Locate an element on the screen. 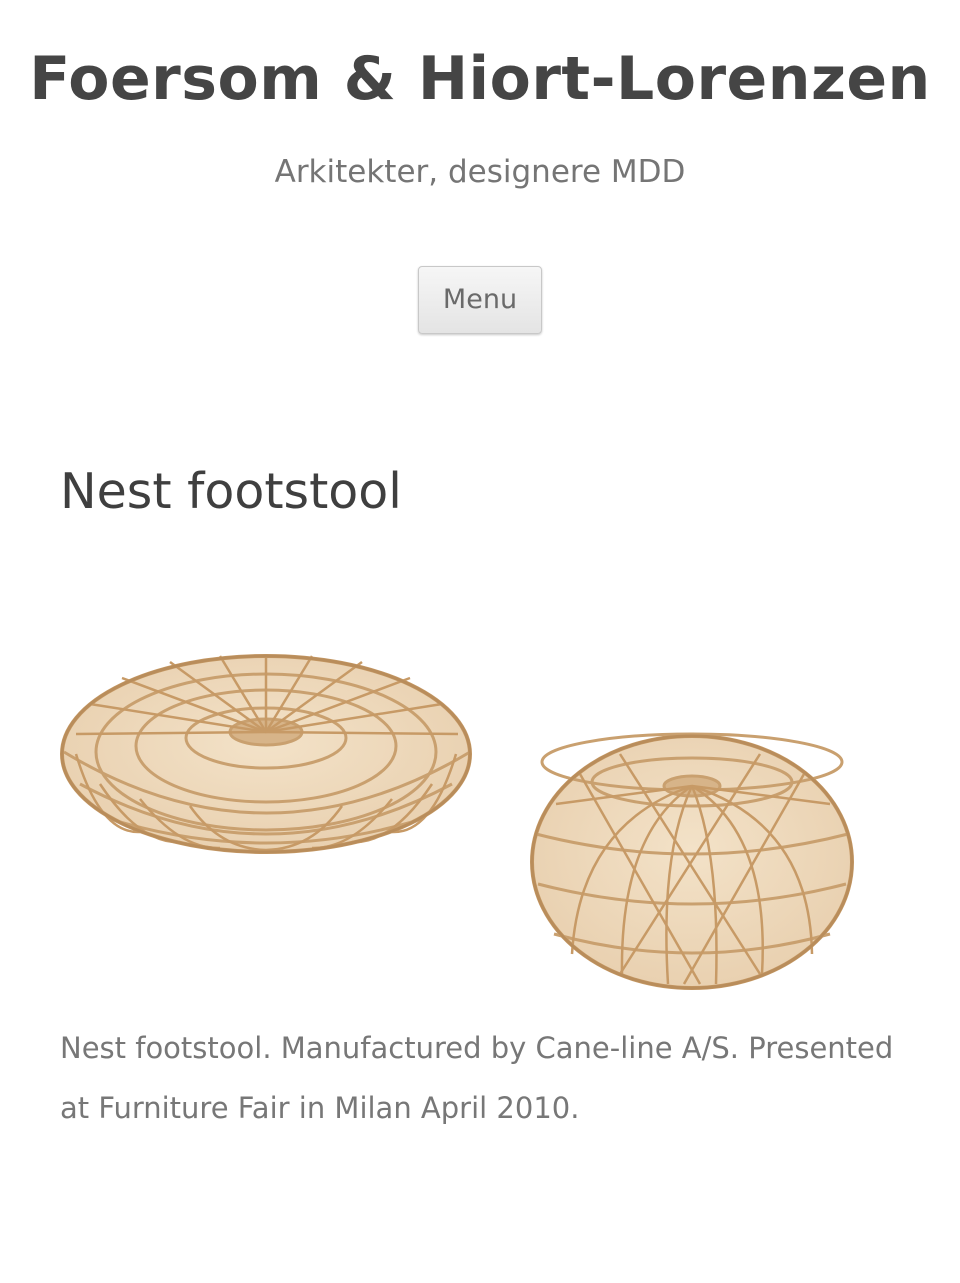  menu-button: Menu is located at coordinates (480, 300).